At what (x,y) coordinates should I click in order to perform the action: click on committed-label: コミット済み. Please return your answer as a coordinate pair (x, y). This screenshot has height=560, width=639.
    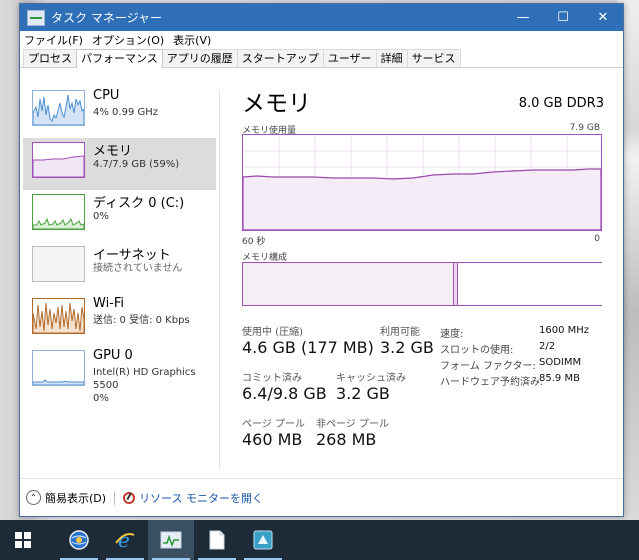
    Looking at the image, I should click on (272, 378).